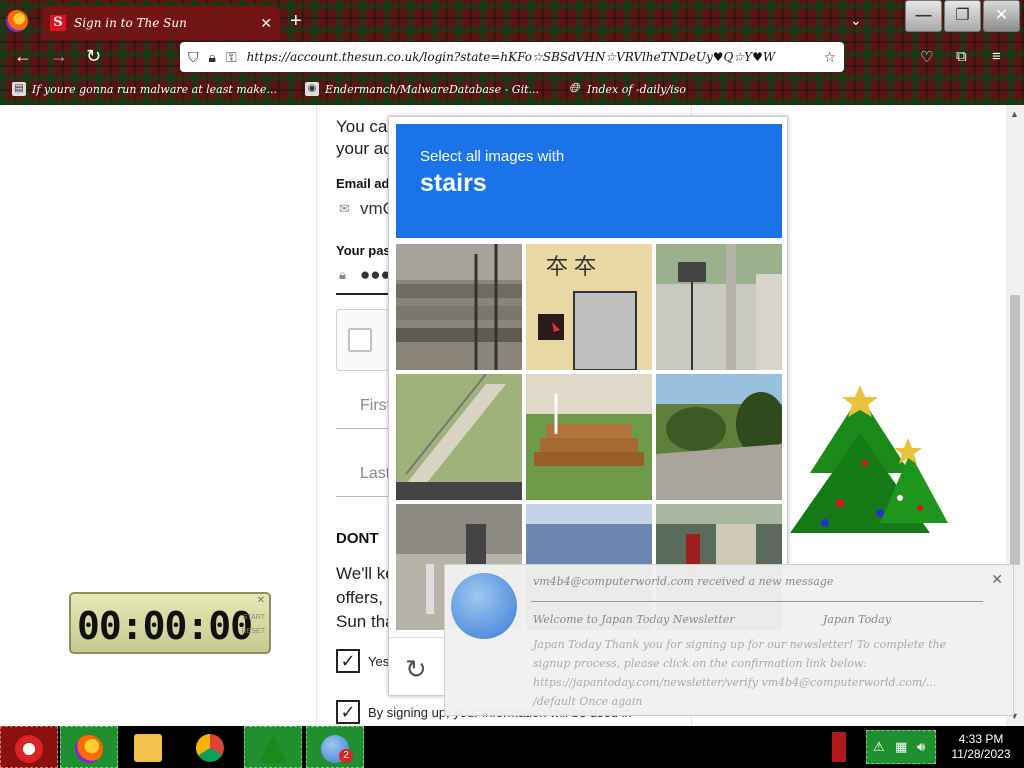 This screenshot has width=1024, height=768. Describe the element at coordinates (375, 474) in the screenshot. I see `last-name-input: Last` at that location.